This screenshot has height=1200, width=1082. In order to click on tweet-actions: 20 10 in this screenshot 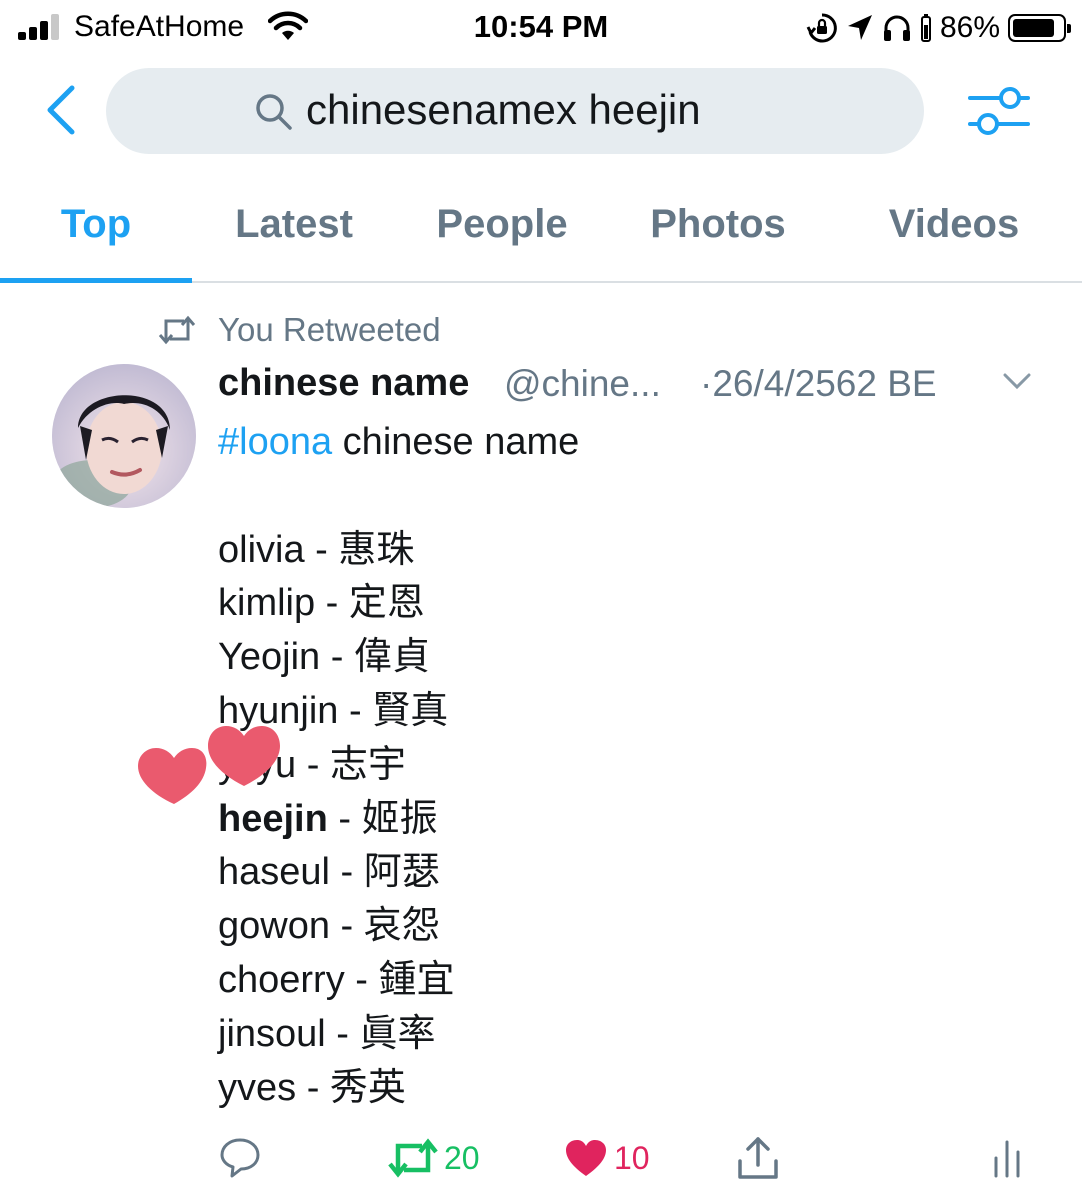, I will do `click(541, 1158)`.